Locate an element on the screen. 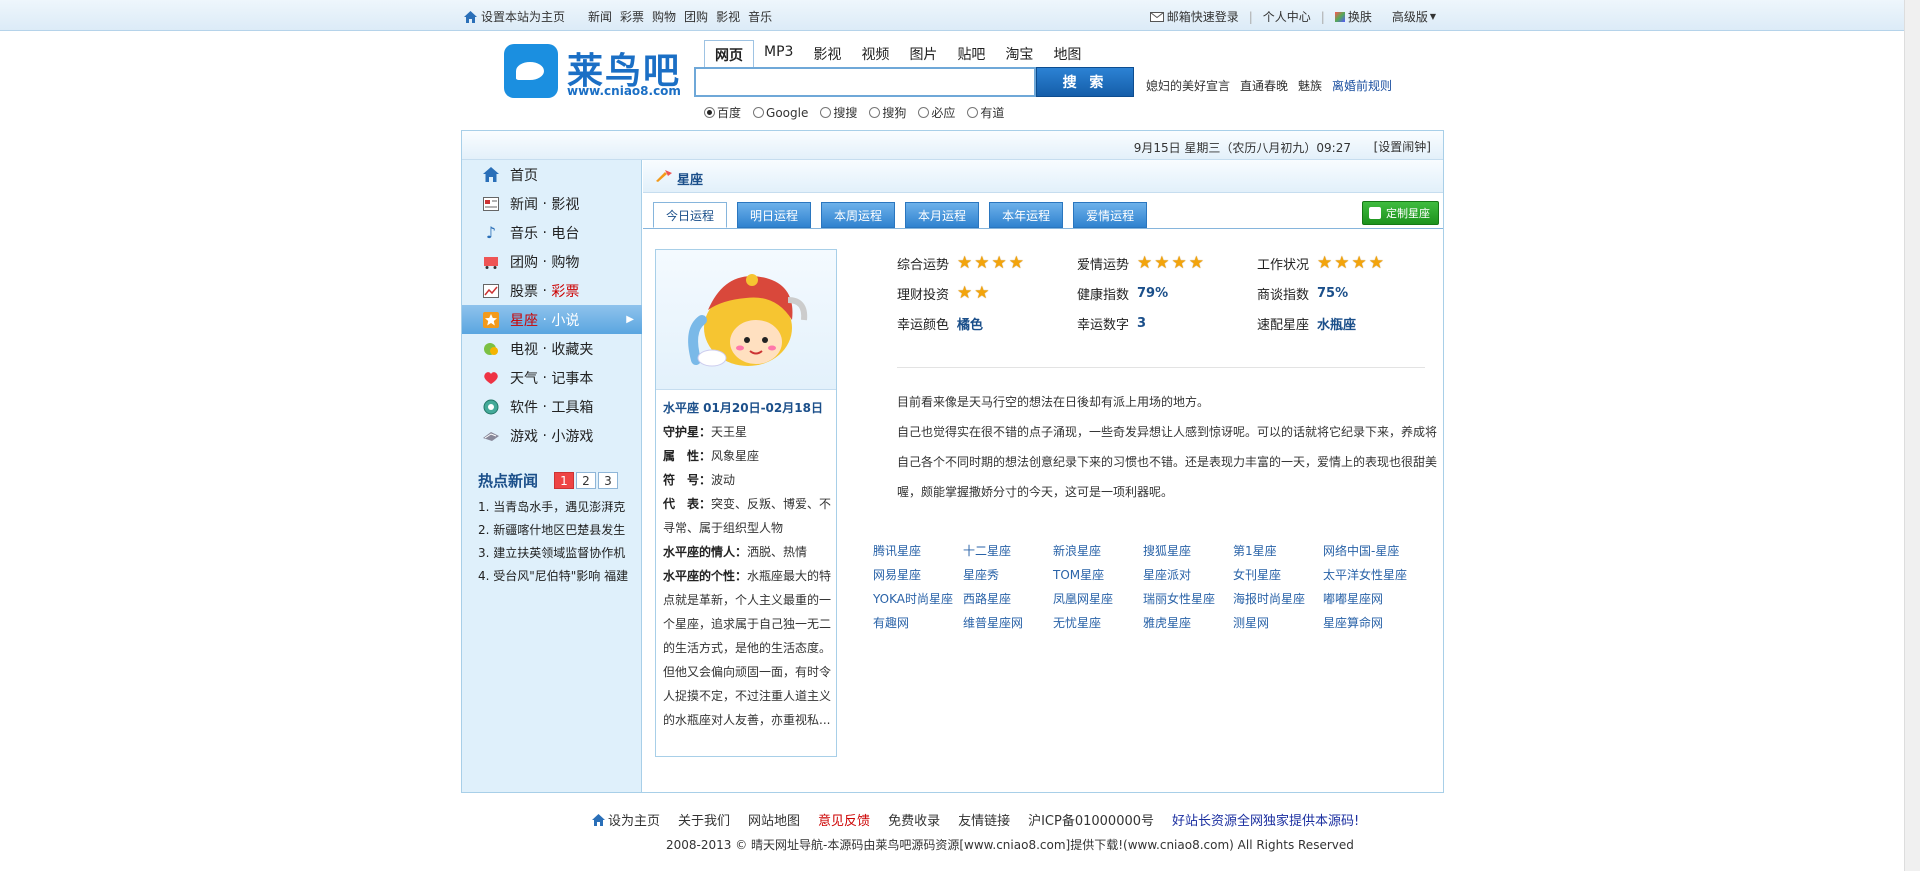 The height and width of the screenshot is (871, 1920). zodiac-site-link: TOM星座 is located at coordinates (1078, 574).